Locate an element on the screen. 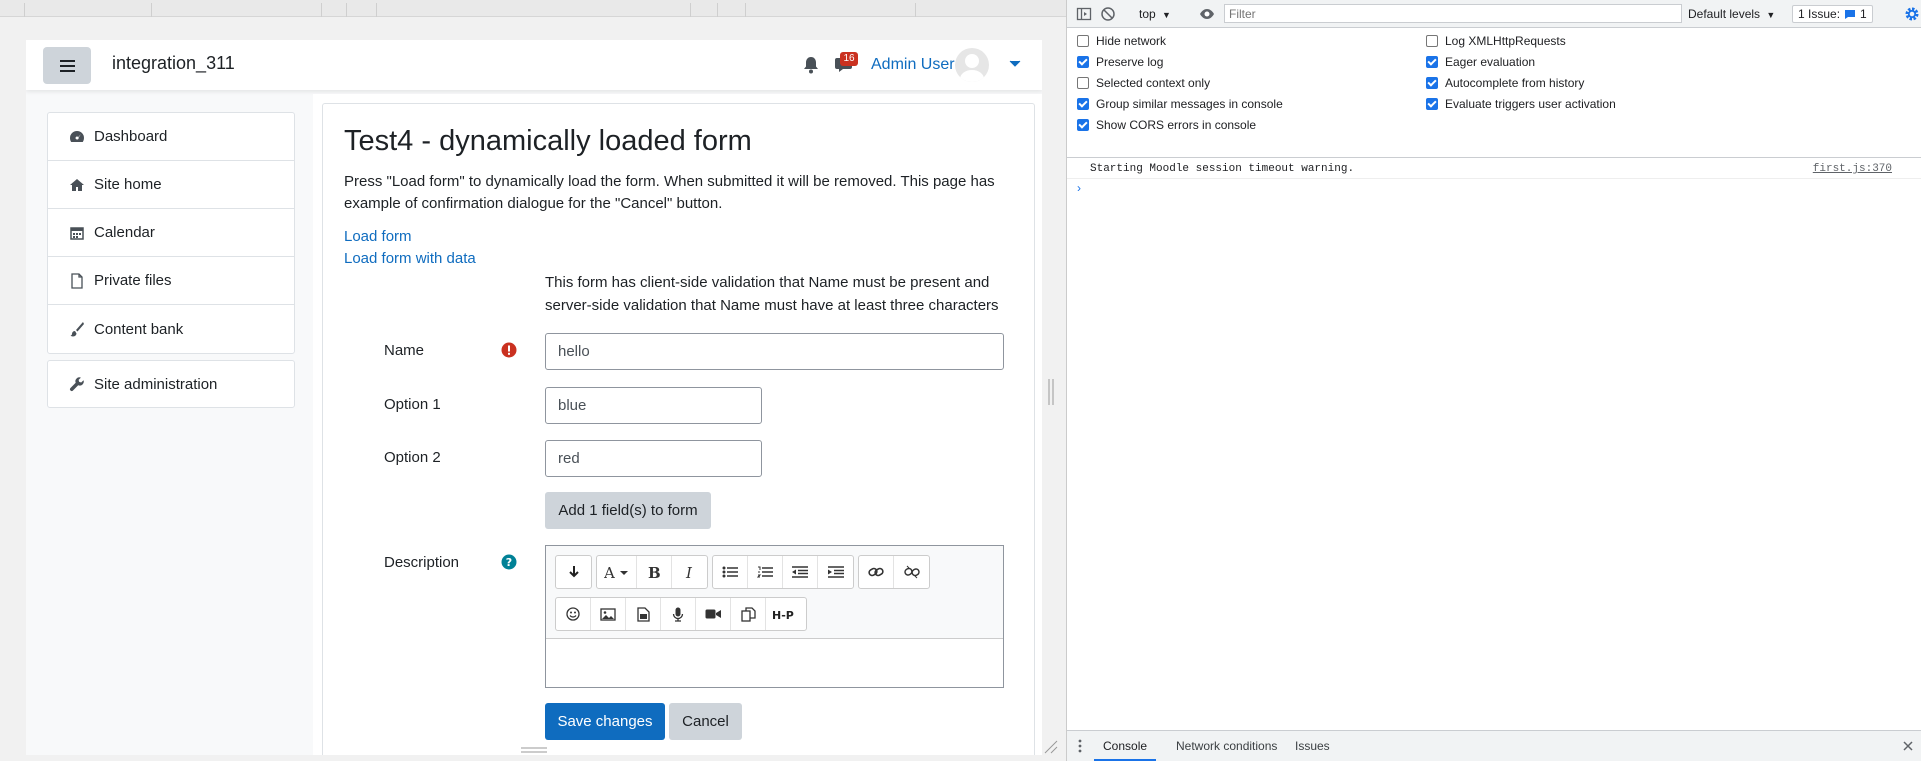 Image resolution: width=1921 pixels, height=761 pixels. manage-files-button is located at coordinates (748, 614).